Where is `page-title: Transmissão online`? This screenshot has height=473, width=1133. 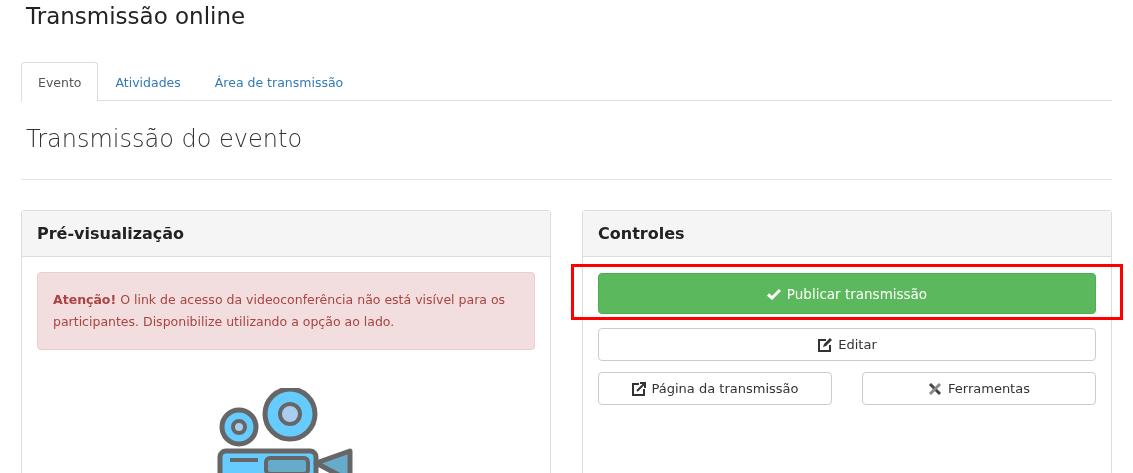
page-title: Transmissão online is located at coordinates (136, 16).